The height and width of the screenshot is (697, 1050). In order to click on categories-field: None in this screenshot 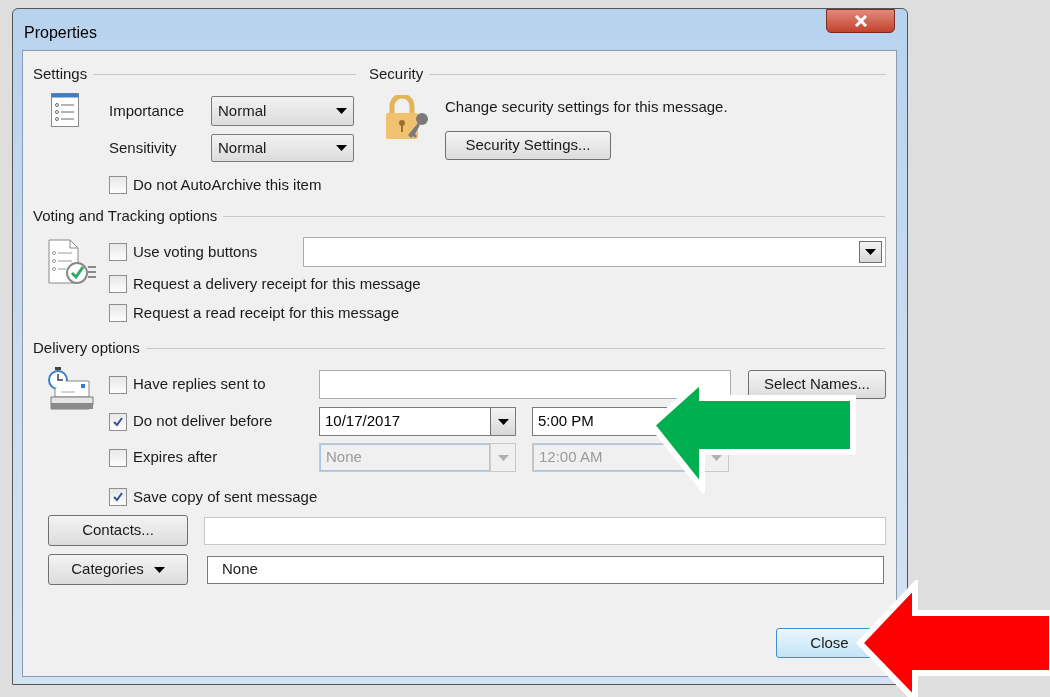, I will do `click(545, 569)`.